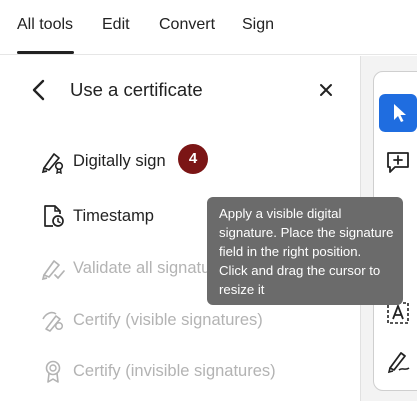 The image size is (417, 401). What do you see at coordinates (398, 363) in the screenshot?
I see `draw-signature-icon` at bounding box center [398, 363].